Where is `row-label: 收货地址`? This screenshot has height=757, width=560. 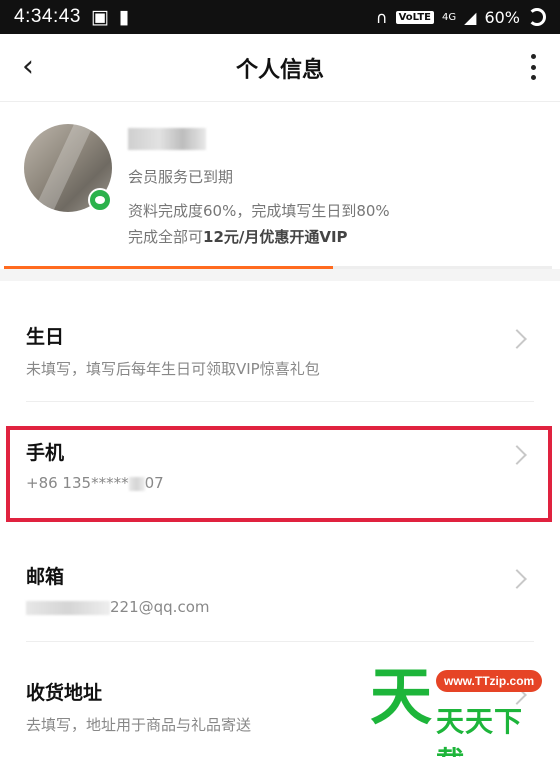 row-label: 收货地址 is located at coordinates (64, 693).